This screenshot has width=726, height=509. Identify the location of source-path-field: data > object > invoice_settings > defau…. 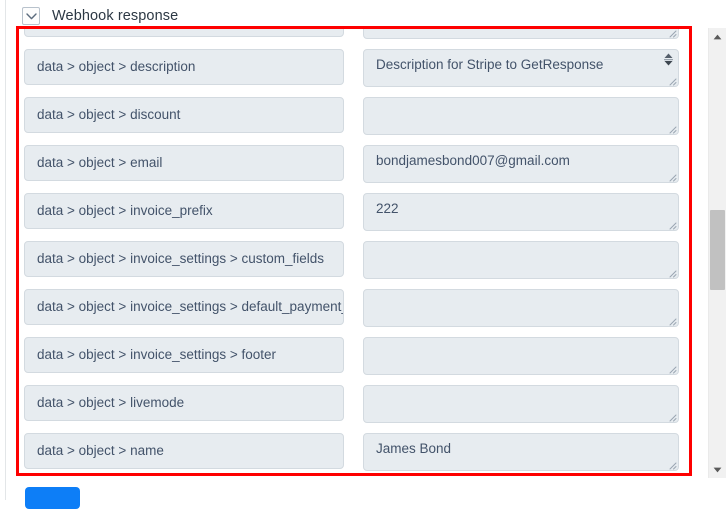
(184, 307).